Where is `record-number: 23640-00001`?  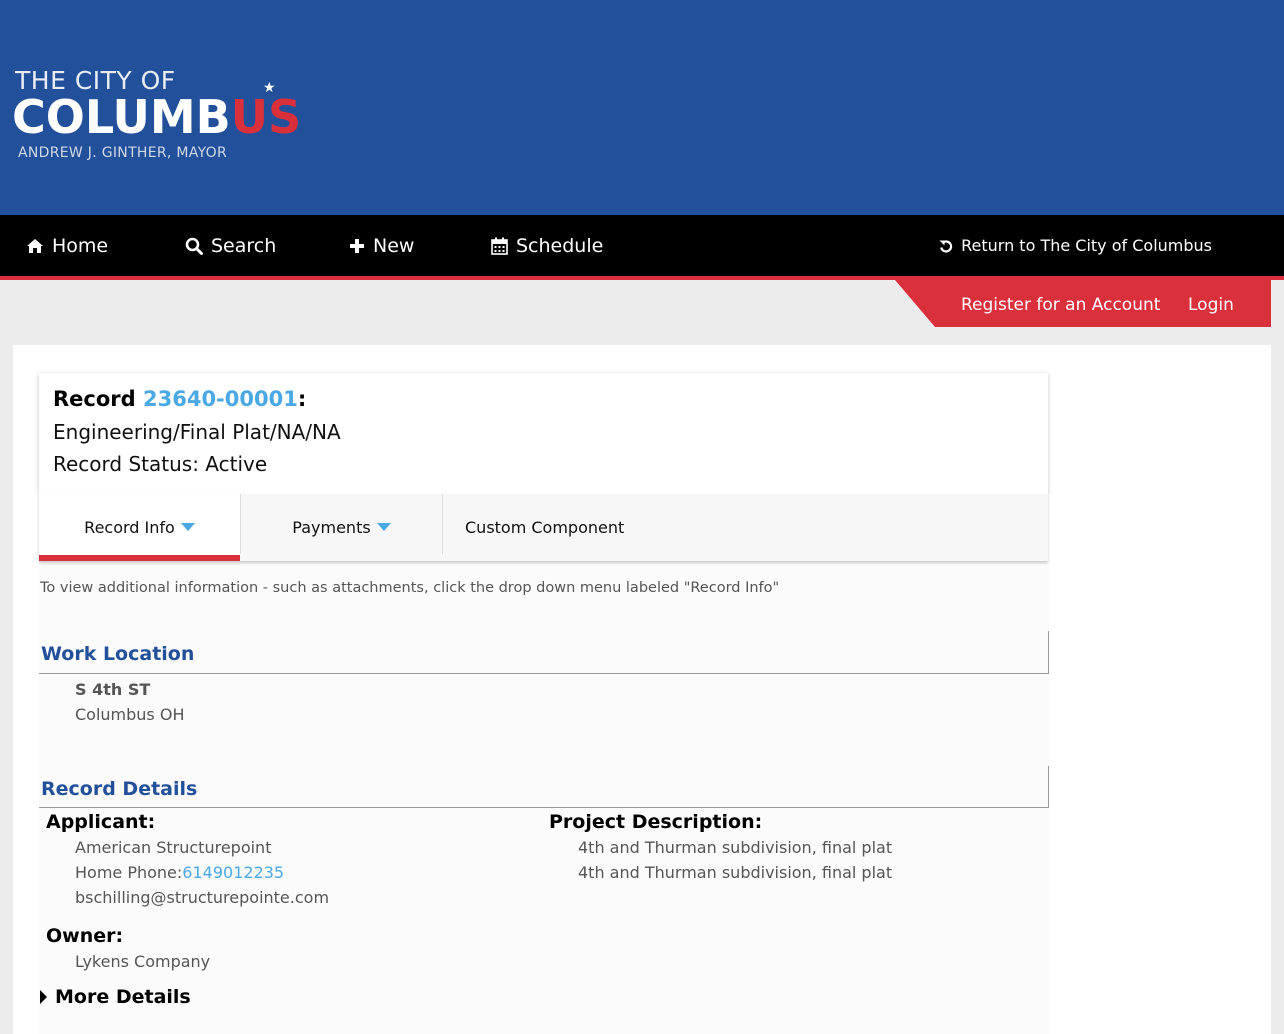
record-number: 23640-00001 is located at coordinates (220, 399).